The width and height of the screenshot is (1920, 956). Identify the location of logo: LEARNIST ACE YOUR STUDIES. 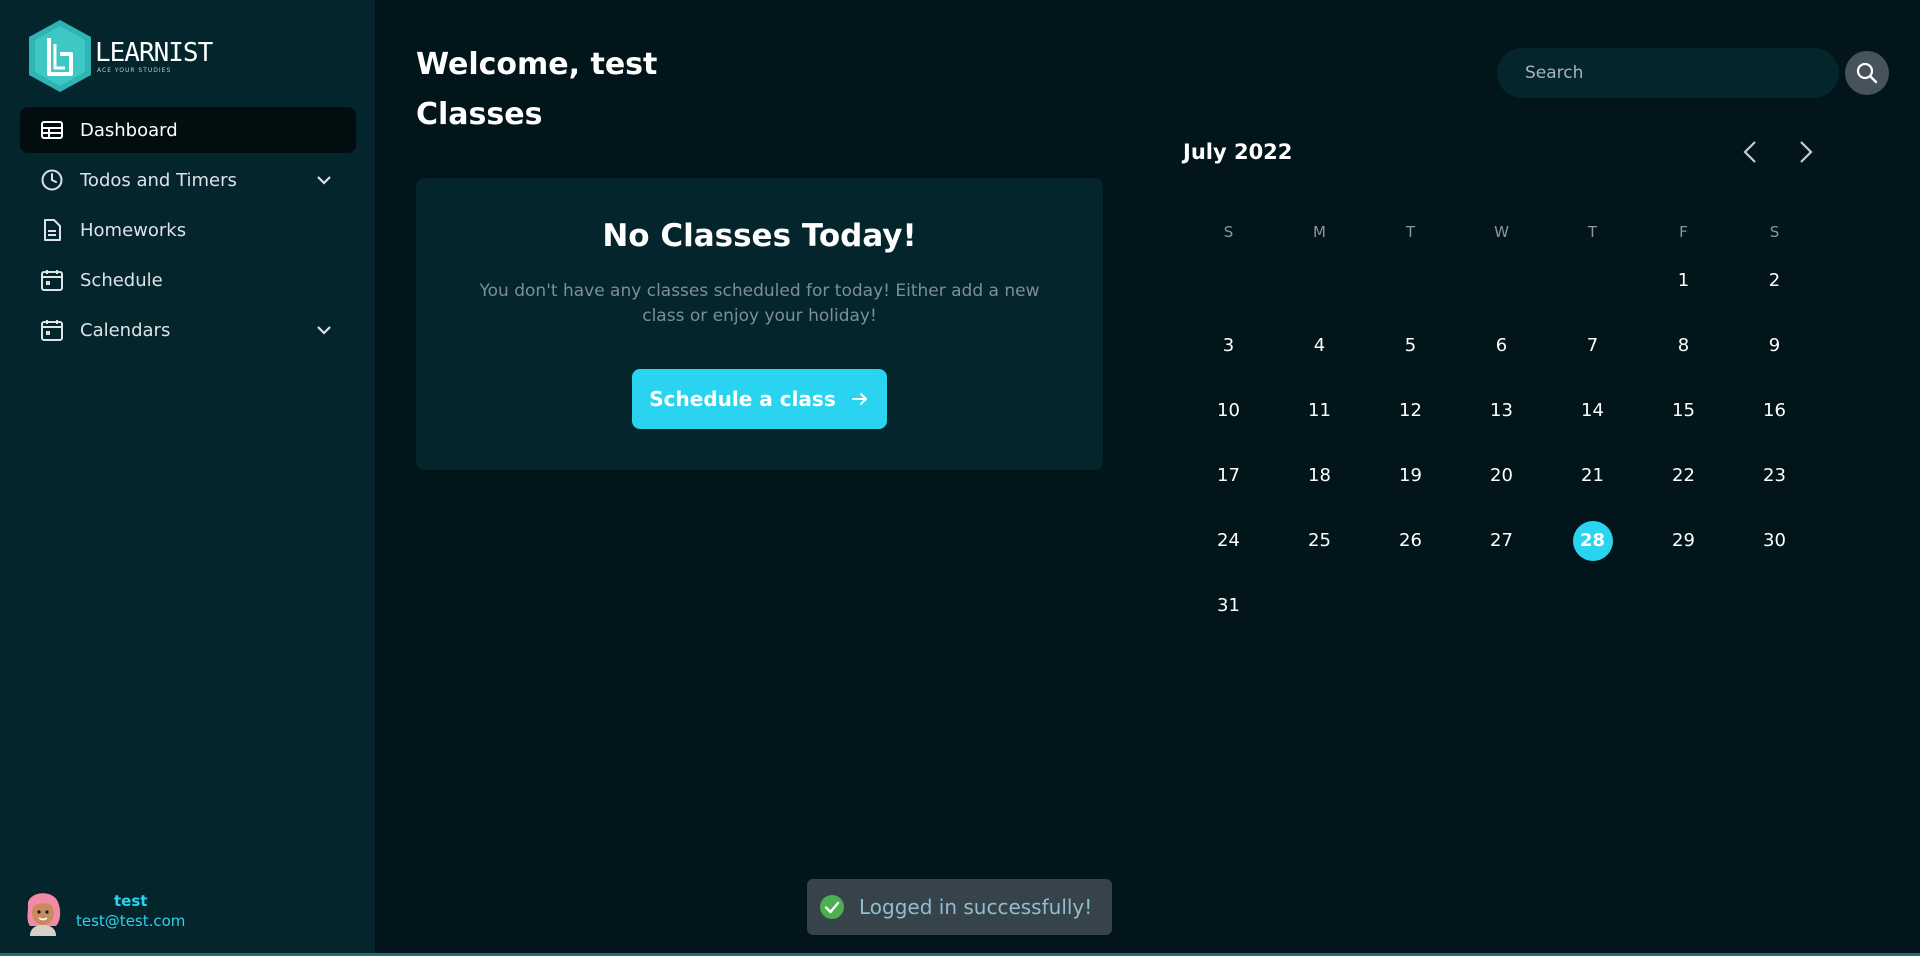
(120, 56).